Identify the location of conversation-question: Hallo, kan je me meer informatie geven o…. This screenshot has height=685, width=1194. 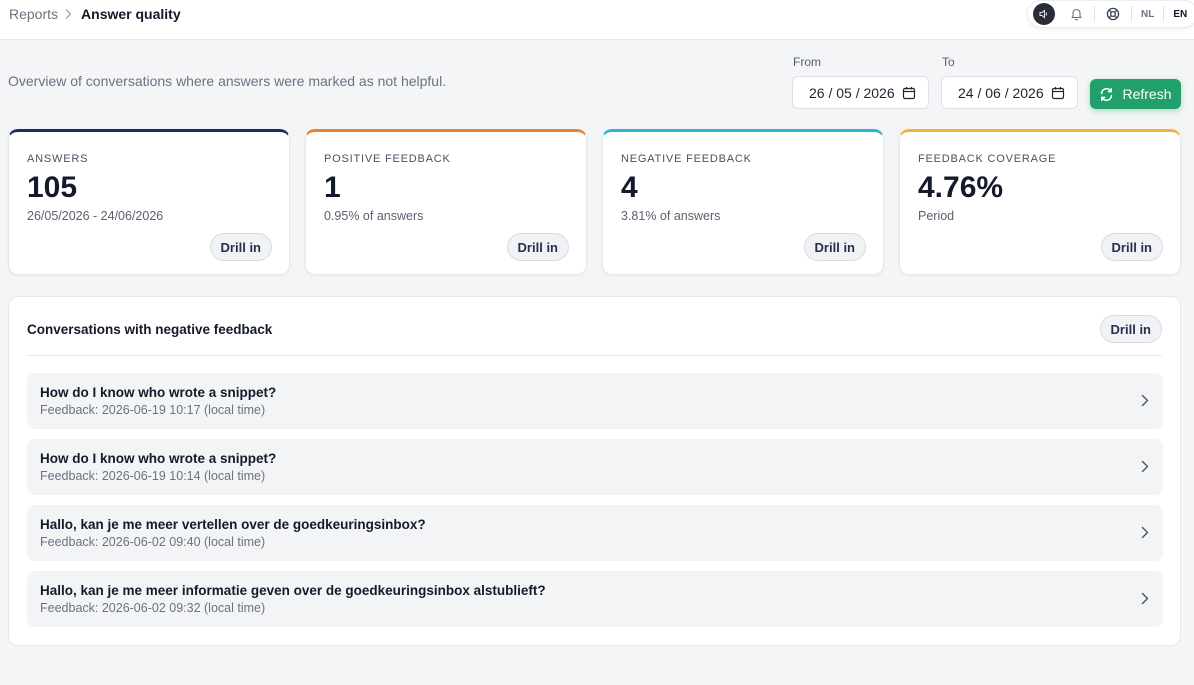
(293, 590).